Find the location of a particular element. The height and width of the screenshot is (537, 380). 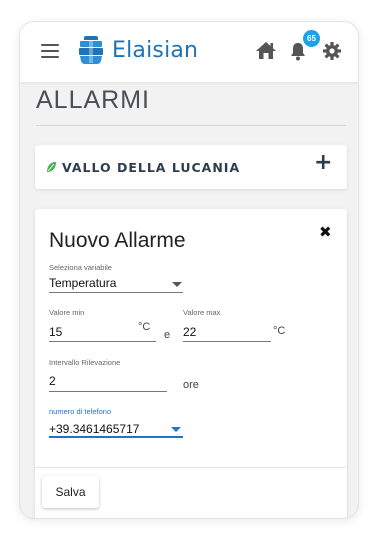

site-name: VALLO DELLA LUCANIA is located at coordinates (151, 167).